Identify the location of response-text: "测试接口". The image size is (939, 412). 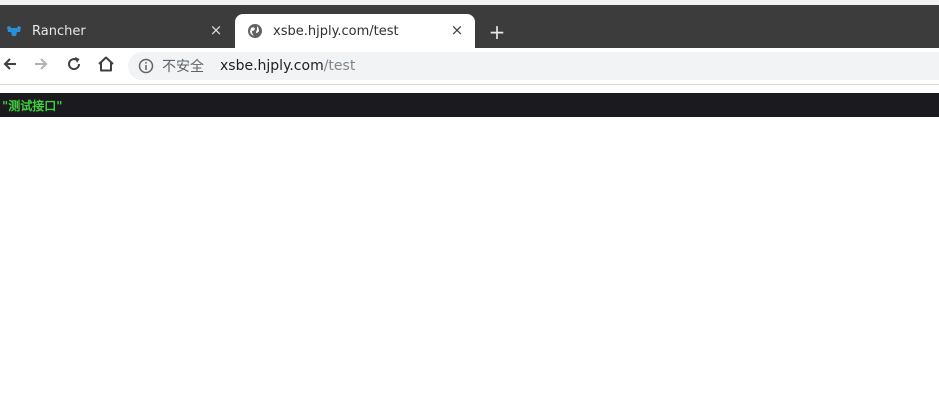
(32, 105).